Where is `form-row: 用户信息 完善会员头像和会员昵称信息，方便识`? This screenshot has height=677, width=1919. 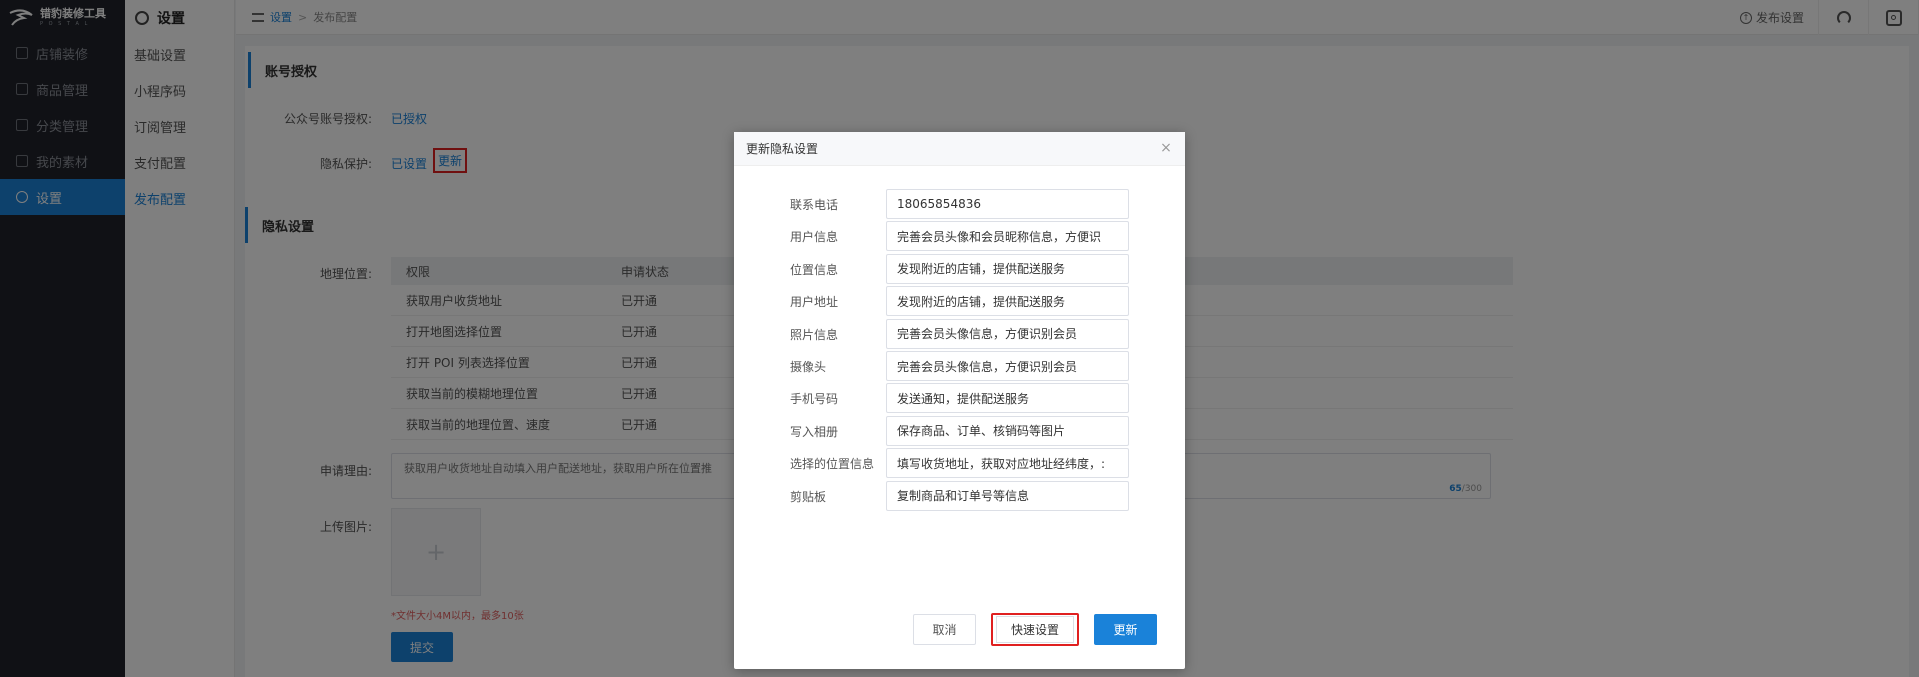 form-row: 用户信息 完善会员头像和会员昵称信息，方便识 is located at coordinates (959, 236).